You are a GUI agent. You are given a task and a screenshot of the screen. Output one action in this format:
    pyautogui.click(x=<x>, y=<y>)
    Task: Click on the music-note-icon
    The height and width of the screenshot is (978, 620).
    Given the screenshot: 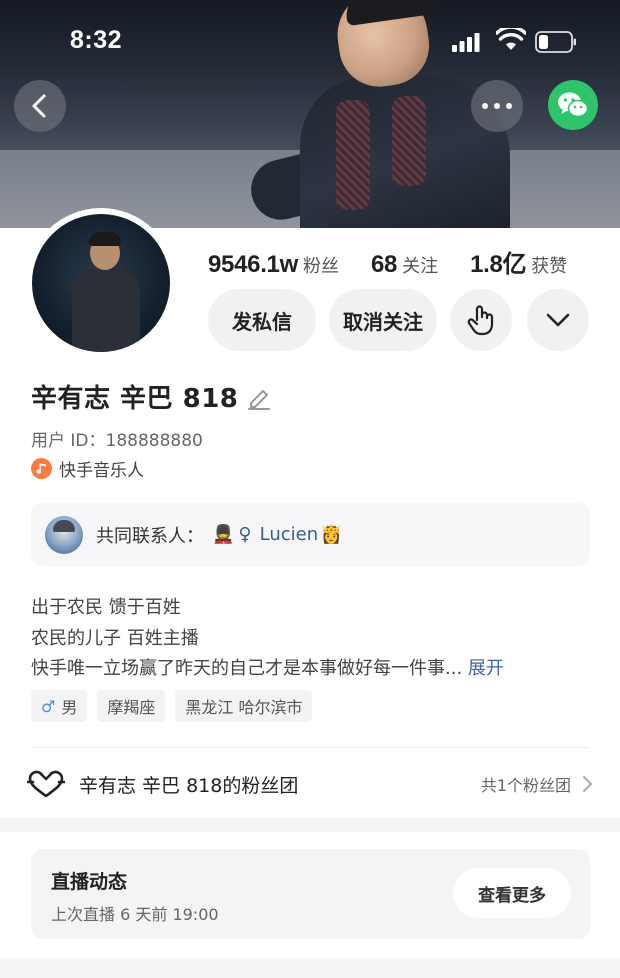 What is the action you would take?
    pyautogui.click(x=41, y=468)
    